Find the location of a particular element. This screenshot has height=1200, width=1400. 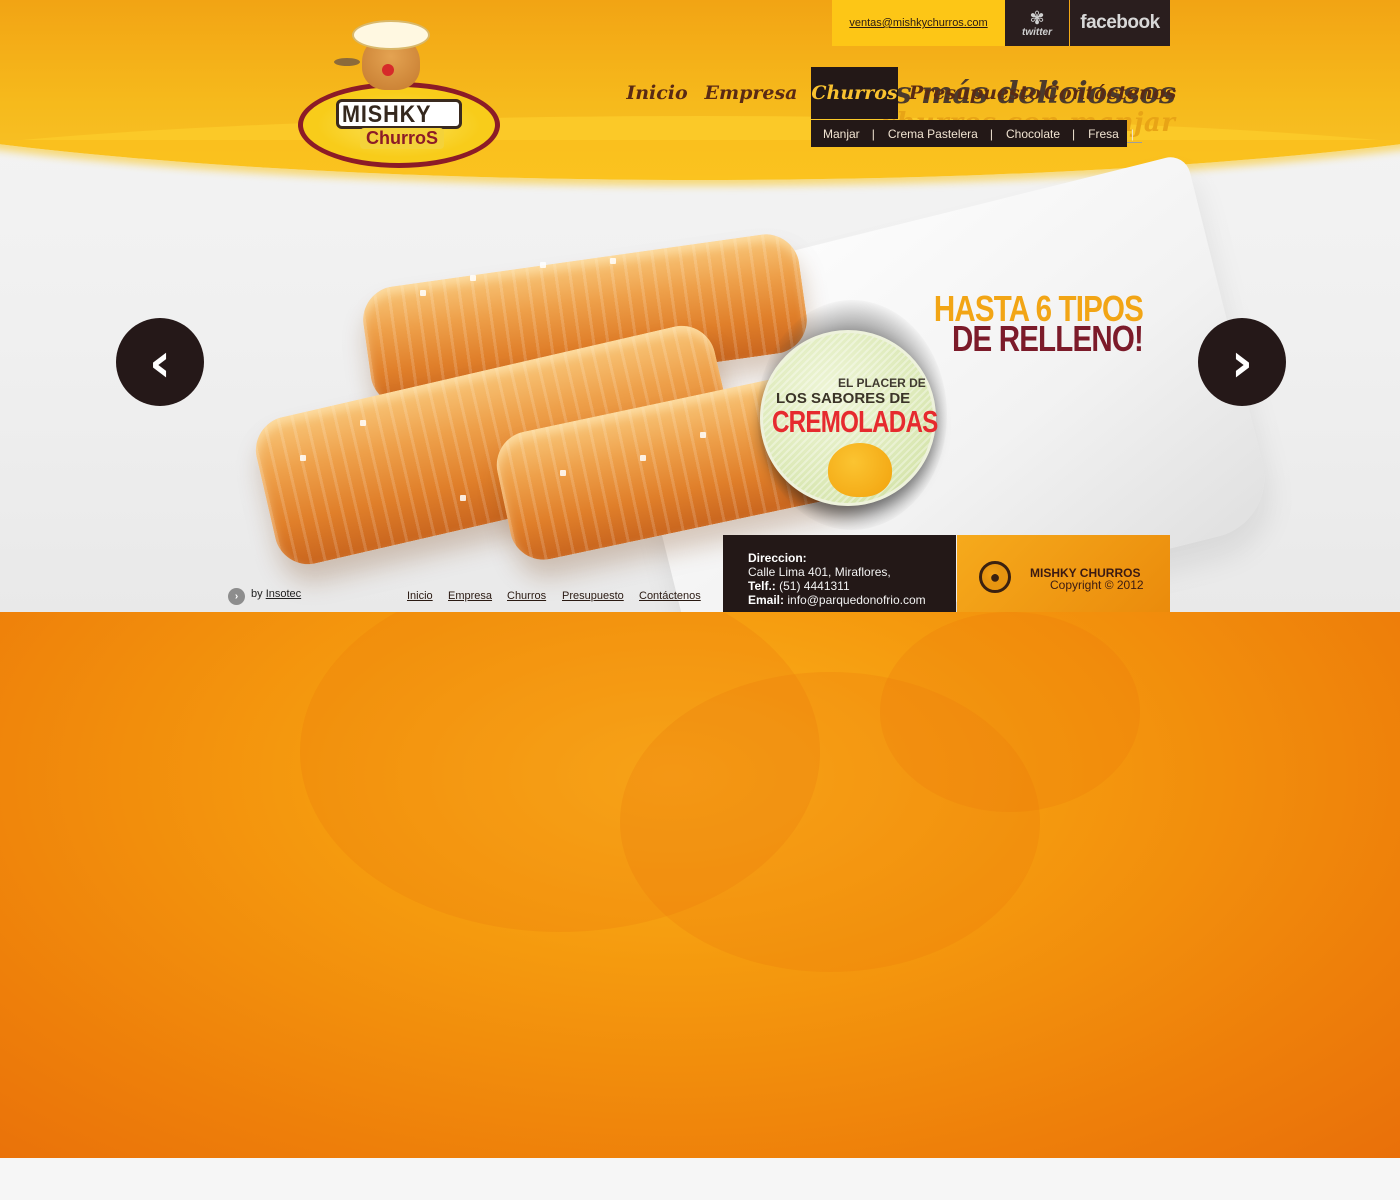

copyright-line: Copyright © 2012 is located at coordinates (1097, 585).